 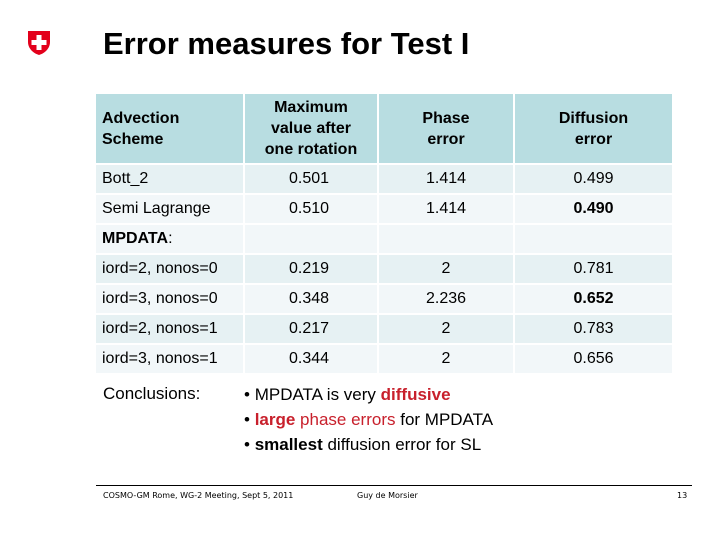 What do you see at coordinates (286, 43) in the screenshot?
I see `page-title: Error measures for Test I` at bounding box center [286, 43].